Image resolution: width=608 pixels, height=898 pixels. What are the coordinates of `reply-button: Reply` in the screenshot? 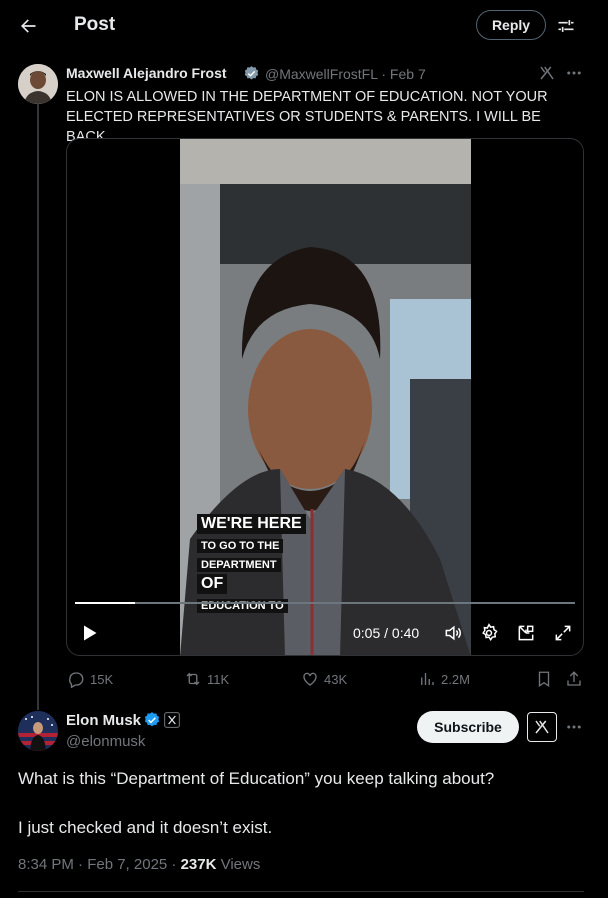 It's located at (511, 25).